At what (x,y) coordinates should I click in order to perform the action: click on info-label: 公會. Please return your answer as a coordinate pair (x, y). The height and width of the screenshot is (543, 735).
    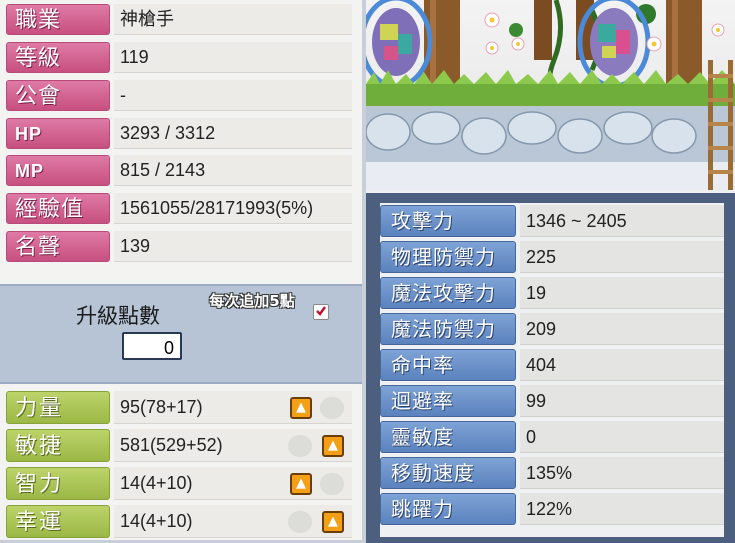
    Looking at the image, I should click on (58, 95).